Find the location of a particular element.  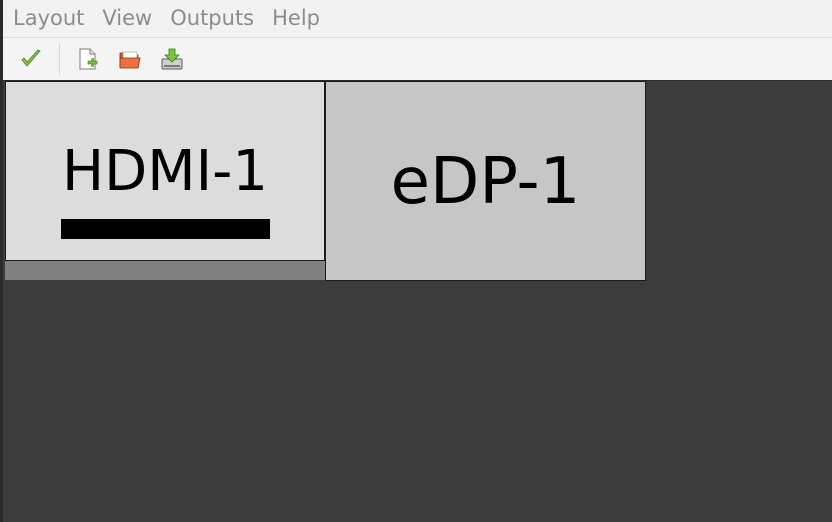

output-name-label: eDP-1 is located at coordinates (485, 182).